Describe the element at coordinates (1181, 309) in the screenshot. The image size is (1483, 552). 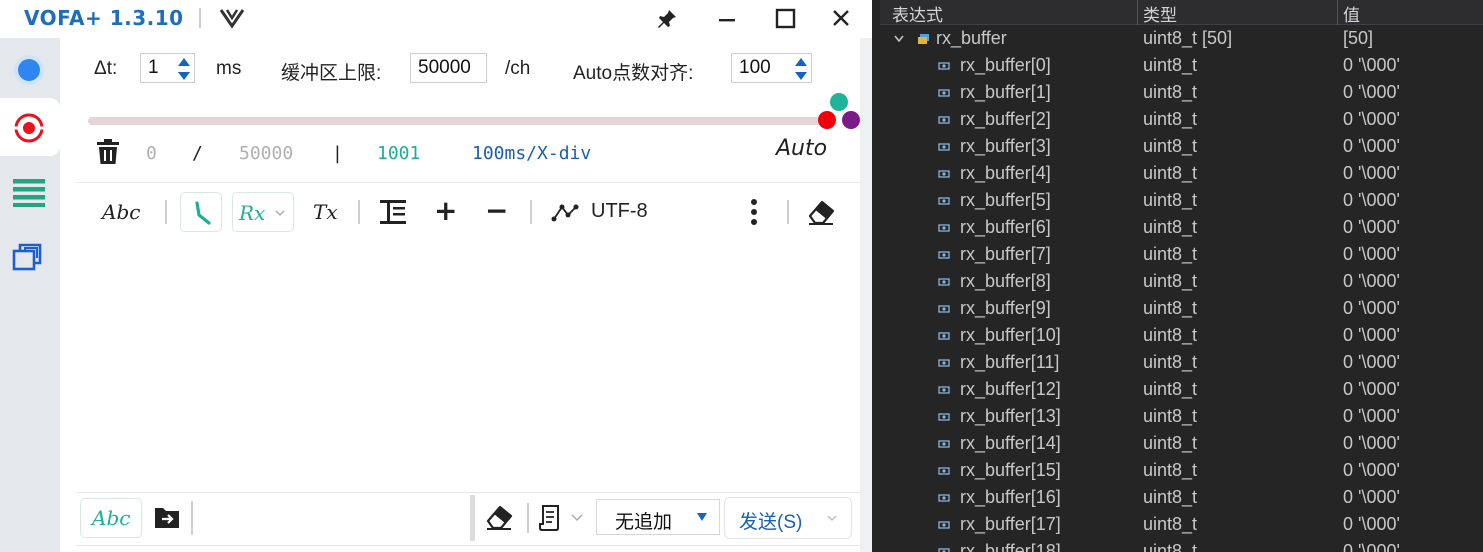
I see `watch-row: rx_buffer[9] uint8_t 0 '\000'` at that location.